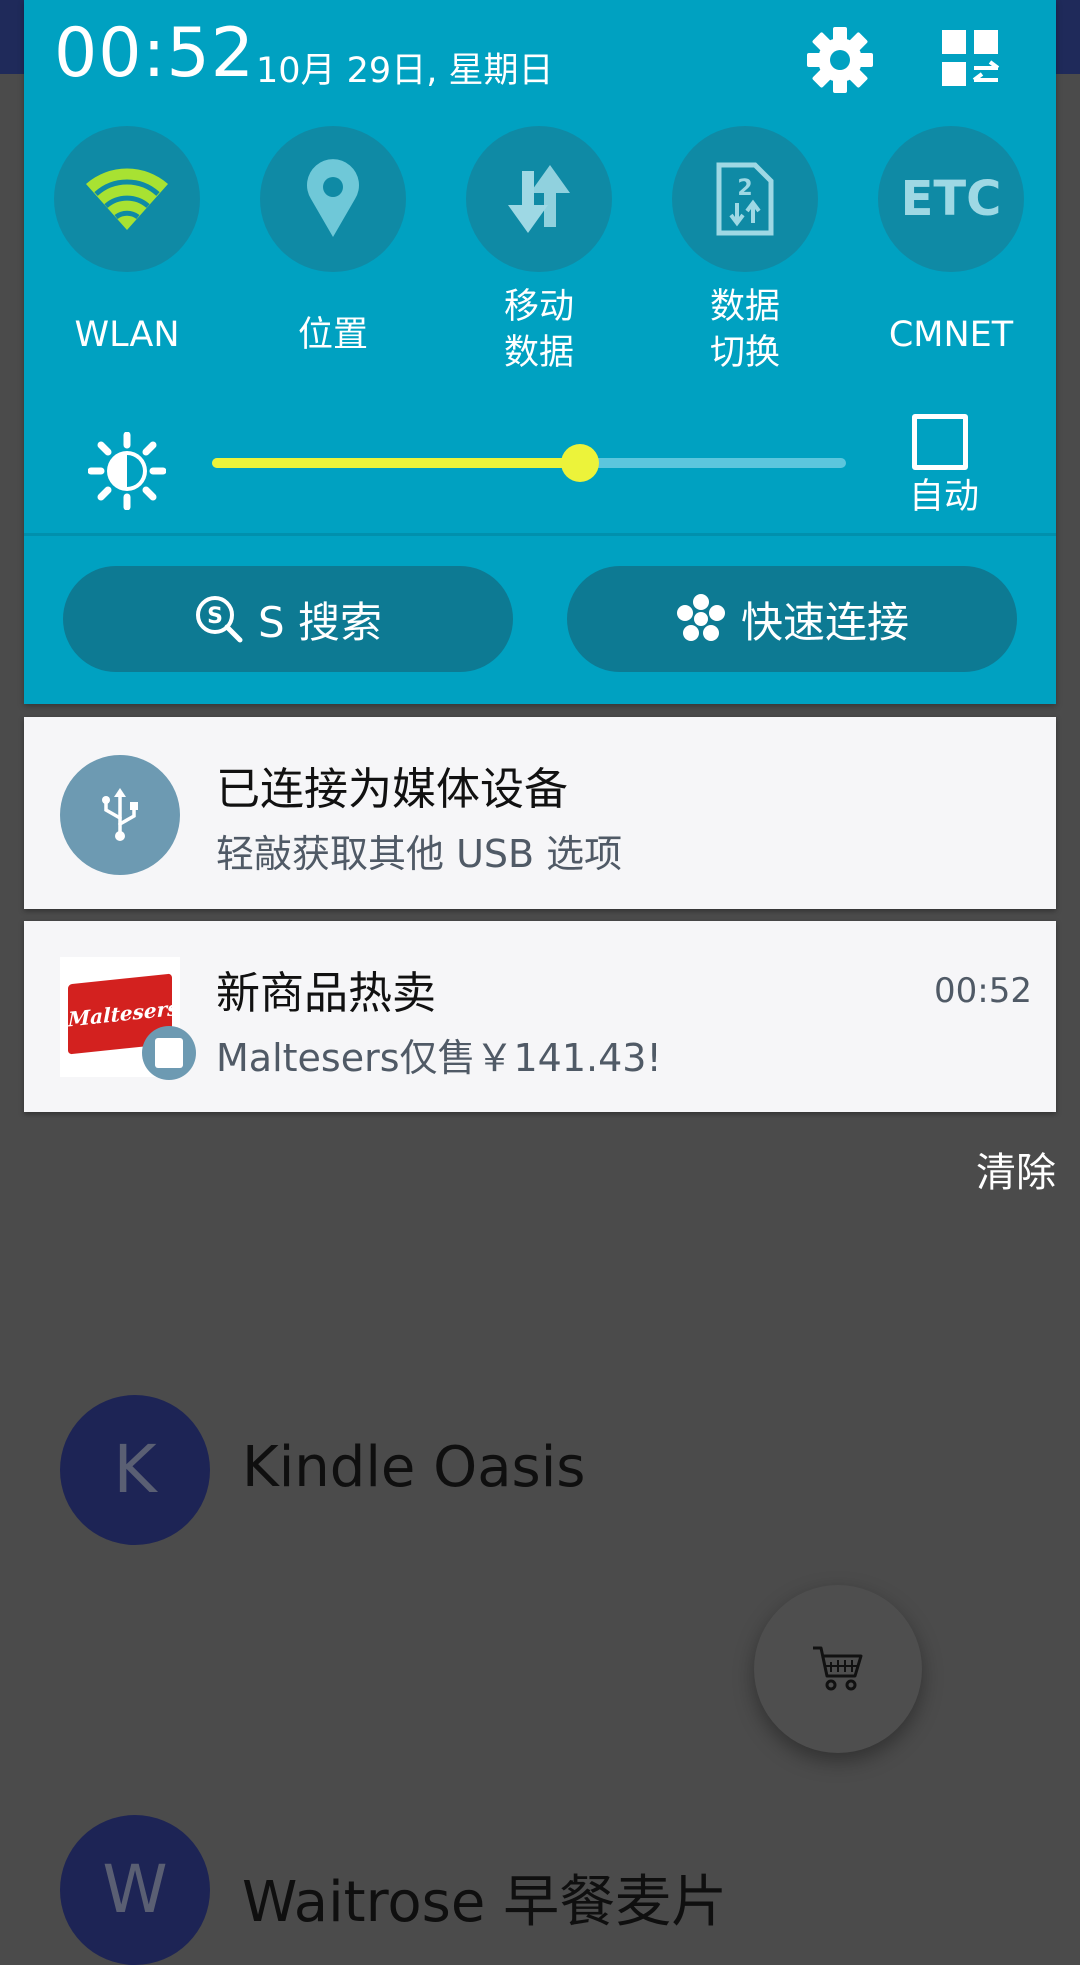 This screenshot has height=1965, width=1080. I want to click on s-search-icon: S, so click(219, 619).